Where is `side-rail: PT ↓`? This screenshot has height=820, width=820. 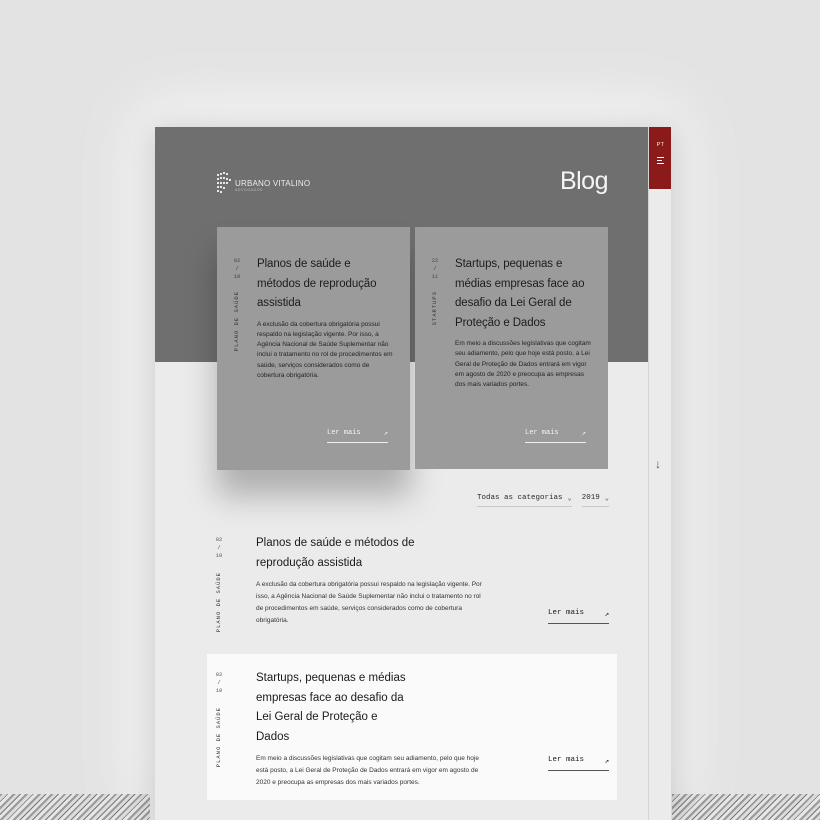
side-rail: PT ↓ is located at coordinates (659, 473).